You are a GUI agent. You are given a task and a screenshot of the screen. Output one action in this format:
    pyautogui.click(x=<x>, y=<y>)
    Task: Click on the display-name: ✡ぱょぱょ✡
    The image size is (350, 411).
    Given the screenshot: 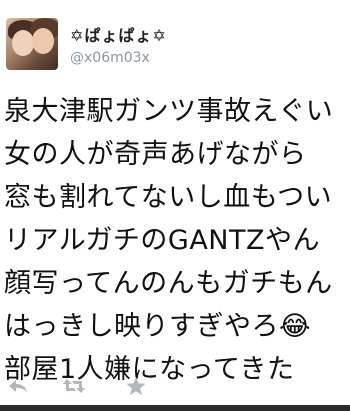 What is the action you would take?
    pyautogui.click(x=118, y=34)
    